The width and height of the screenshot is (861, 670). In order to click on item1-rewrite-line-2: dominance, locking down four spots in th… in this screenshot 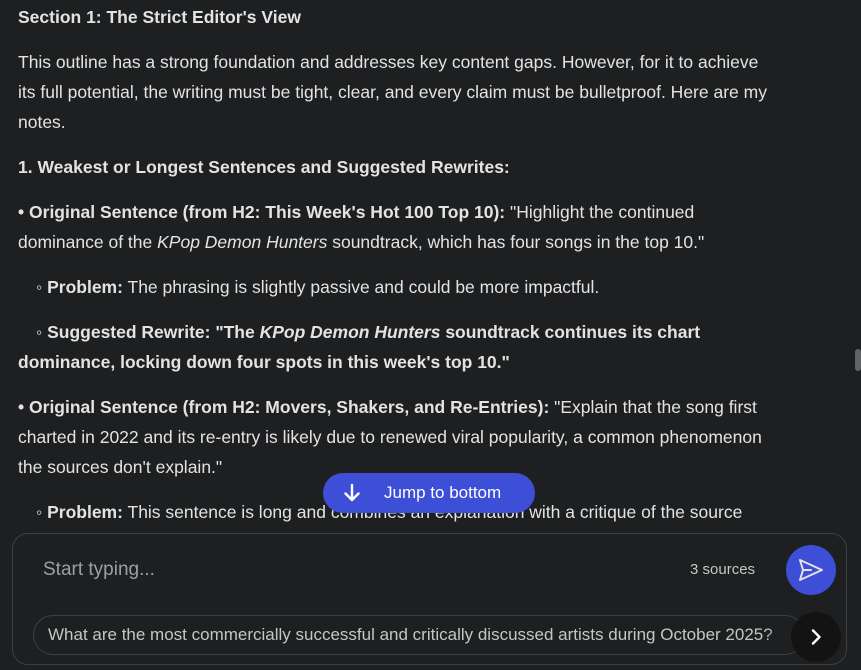, I will do `click(264, 362)`.